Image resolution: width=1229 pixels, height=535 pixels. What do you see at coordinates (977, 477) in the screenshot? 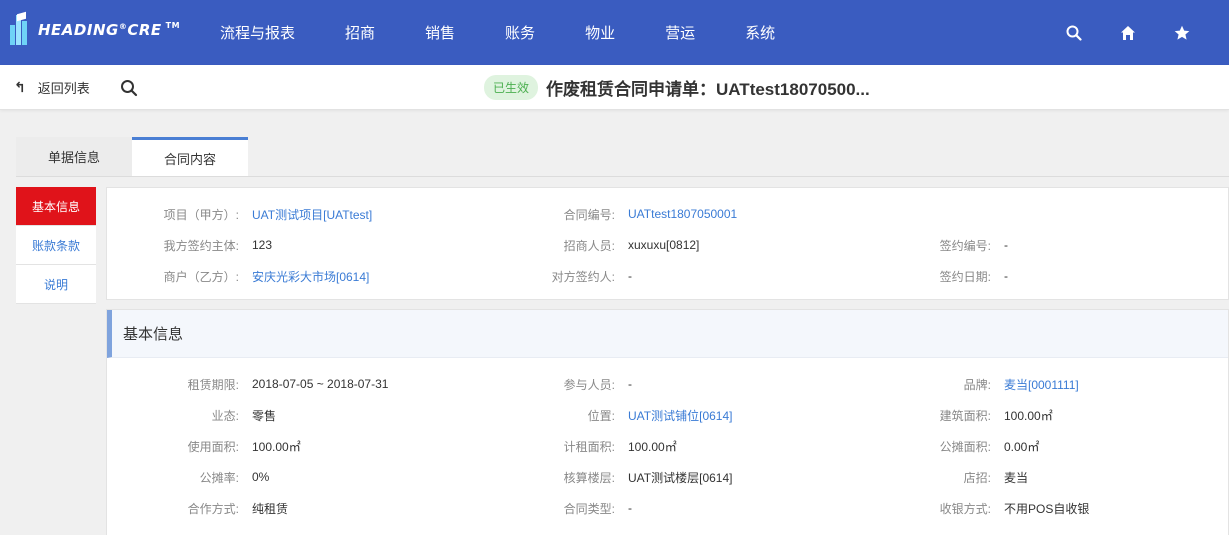
I see `field-label: 店招:` at bounding box center [977, 477].